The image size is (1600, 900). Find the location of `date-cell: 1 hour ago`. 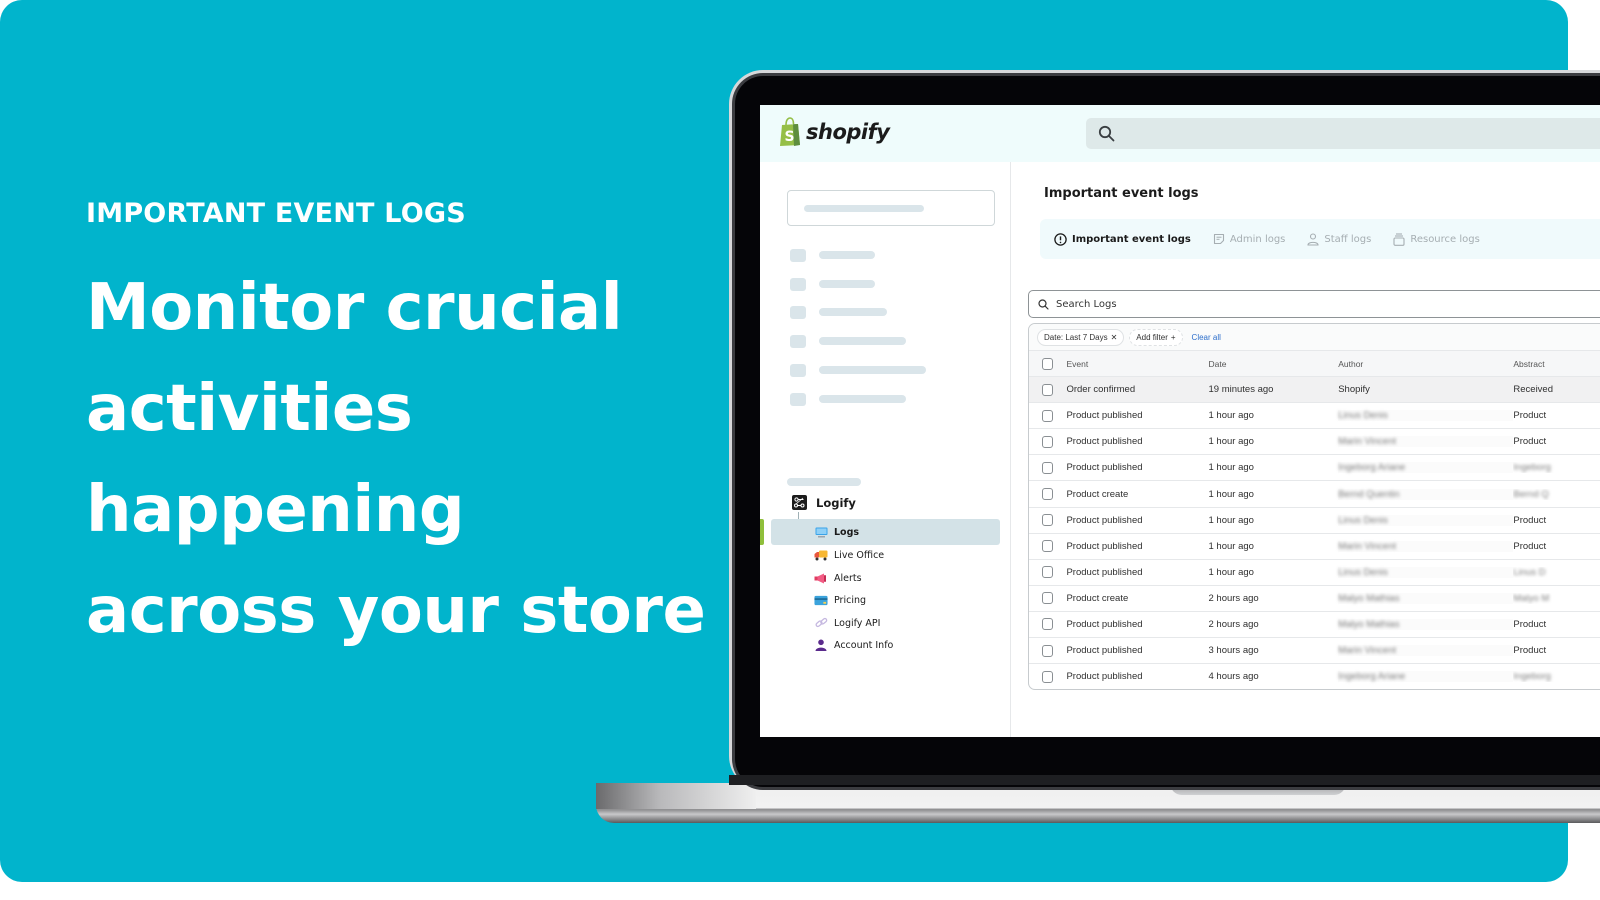

date-cell: 1 hour ago is located at coordinates (1274, 441).